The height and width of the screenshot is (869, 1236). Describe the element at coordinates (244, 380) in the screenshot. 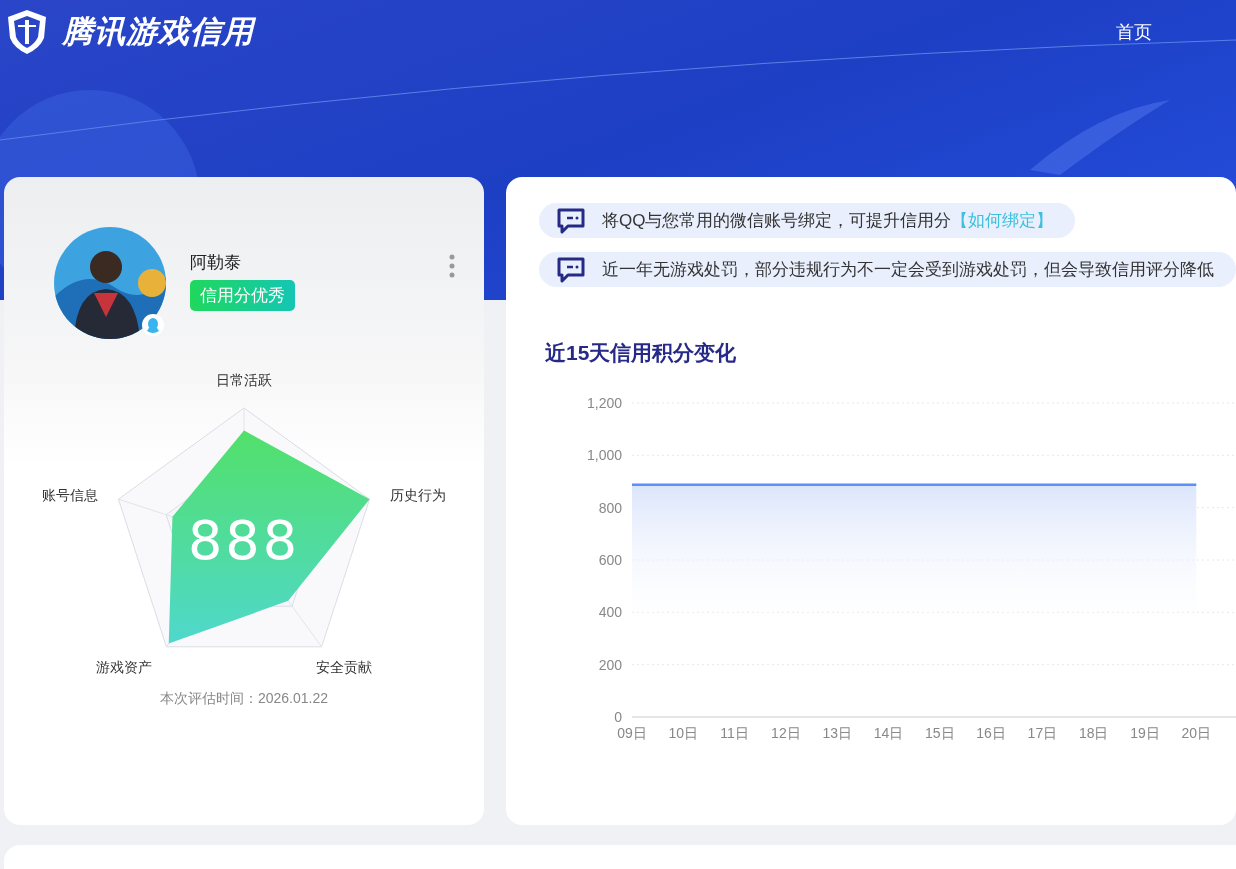

I see `axis-label: 日常活跃` at that location.